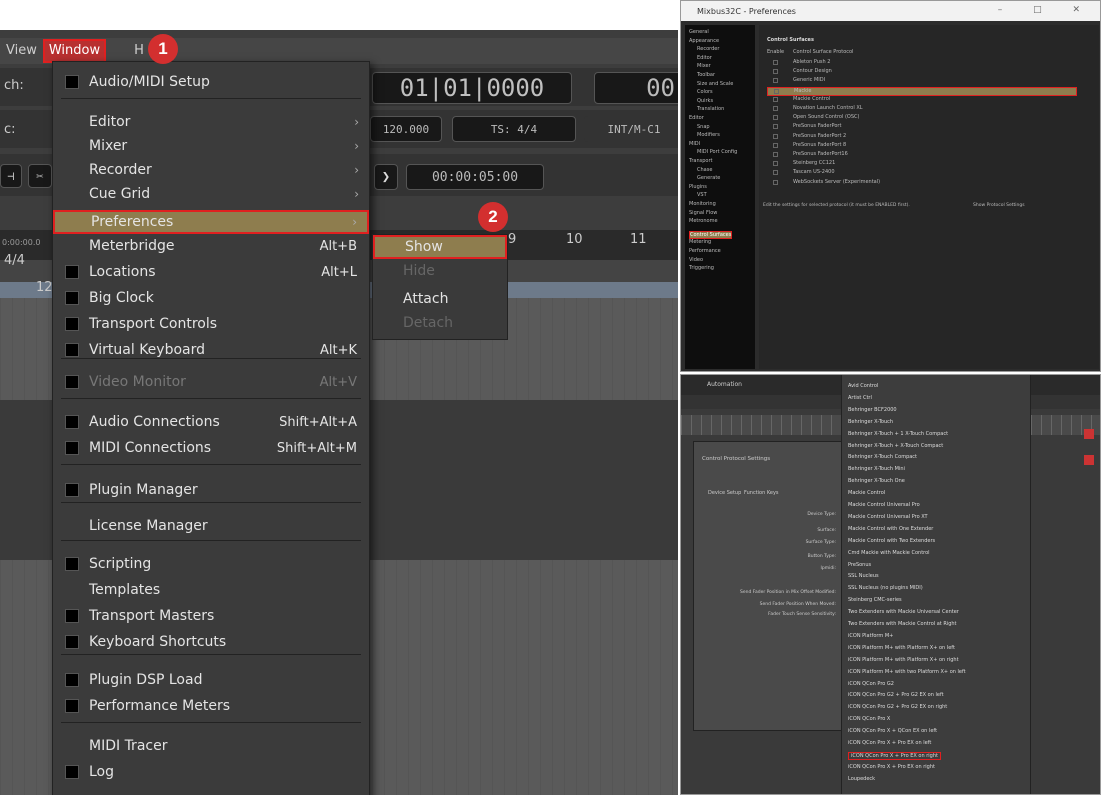  What do you see at coordinates (724, 493) in the screenshot?
I see `tab-device-setup: Device Setup` at bounding box center [724, 493].